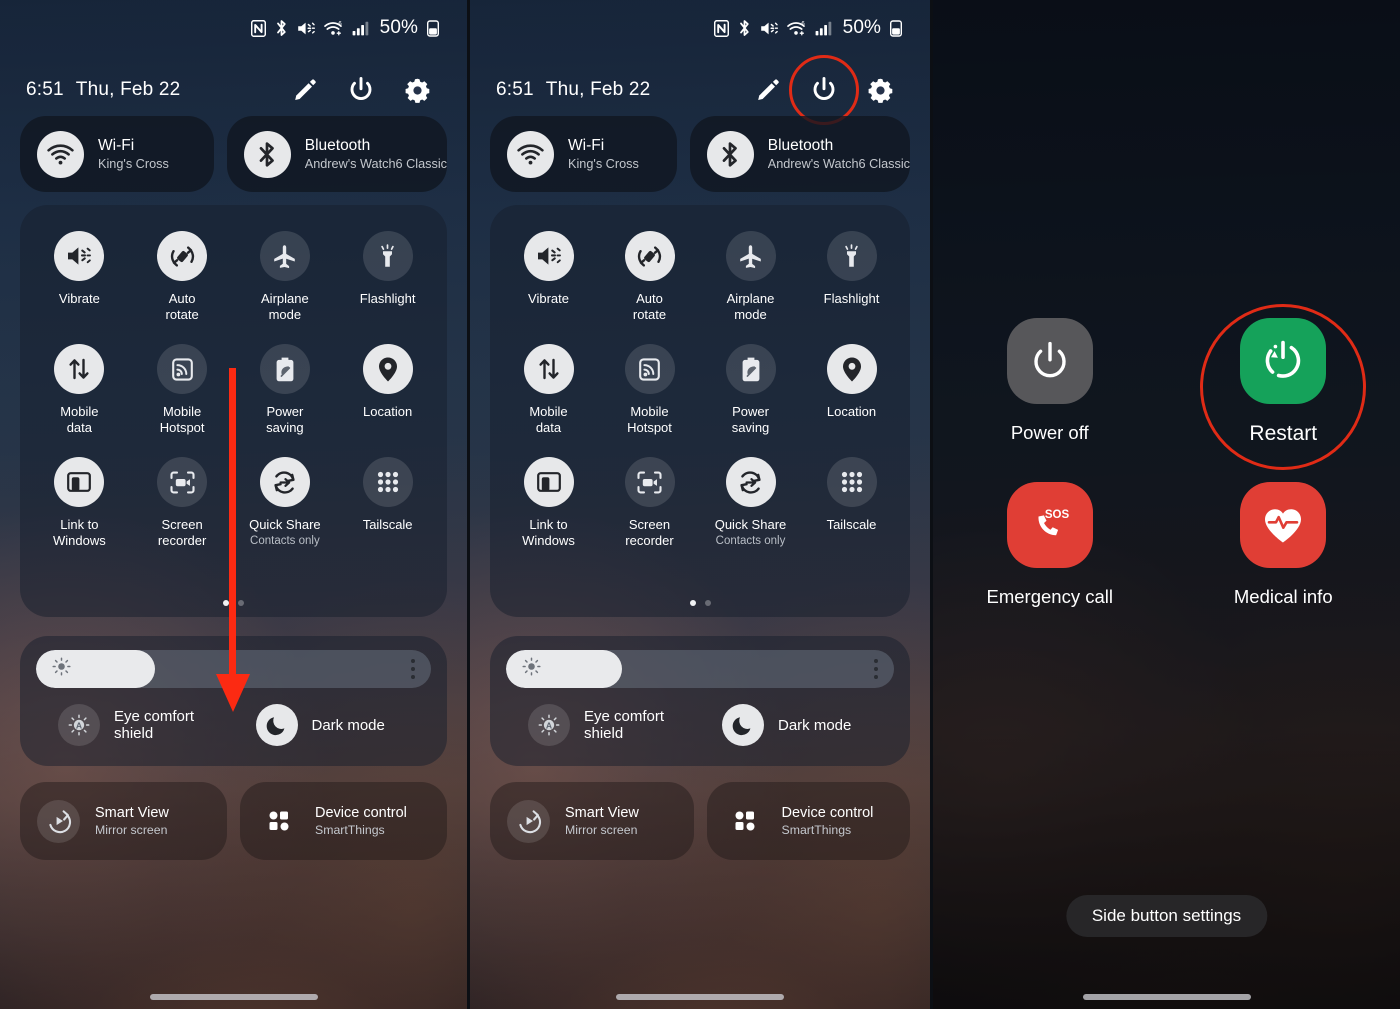 Image resolution: width=1400 pixels, height=1009 pixels. Describe the element at coordinates (1050, 382) in the screenshot. I see `power-off-button: Power off` at that location.